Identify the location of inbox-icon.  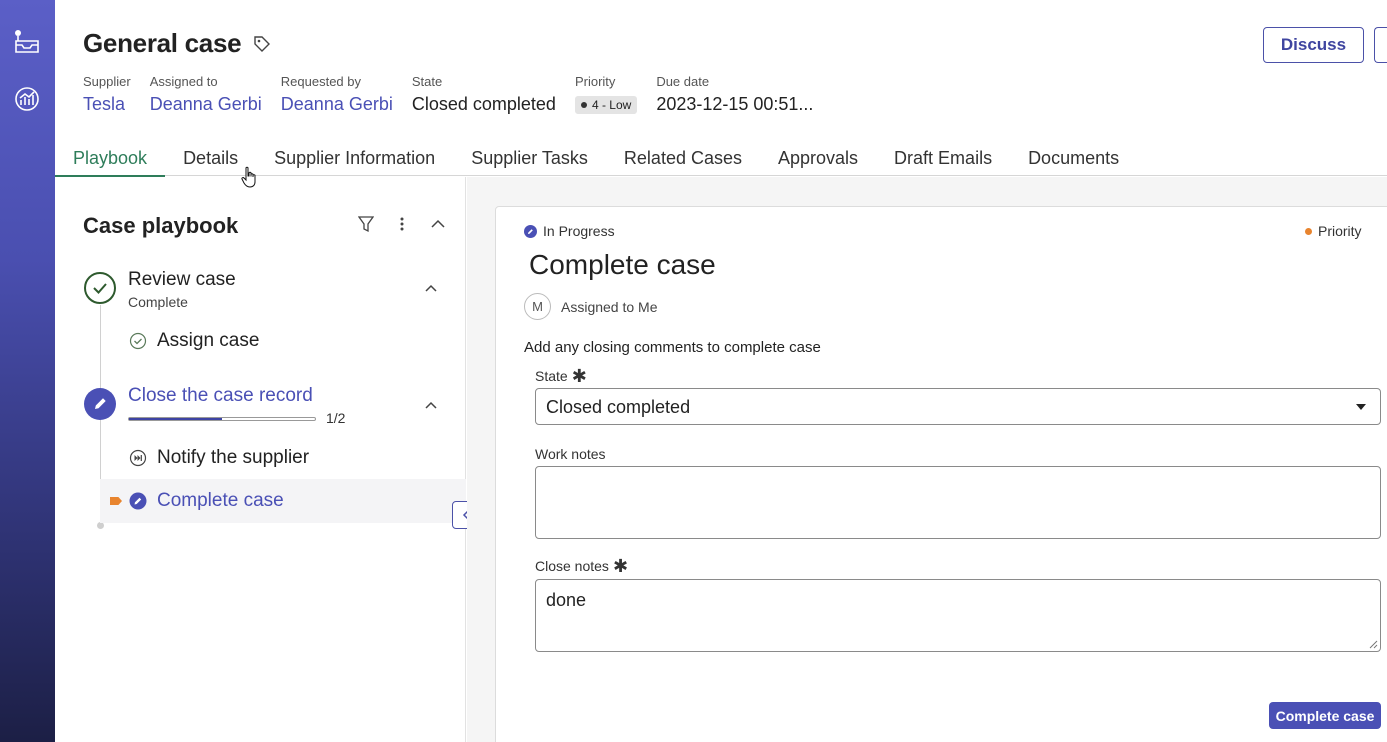
(27, 42).